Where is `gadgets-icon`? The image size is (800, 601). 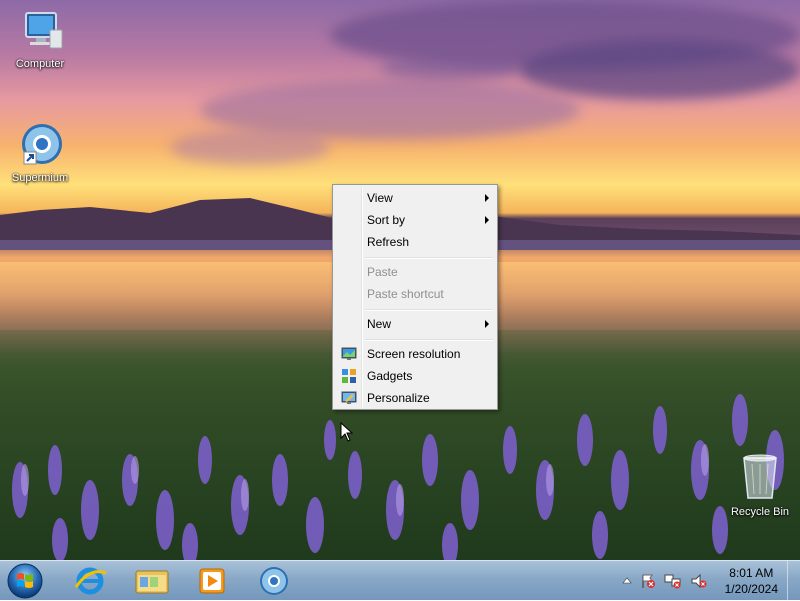
gadgets-icon is located at coordinates (349, 376).